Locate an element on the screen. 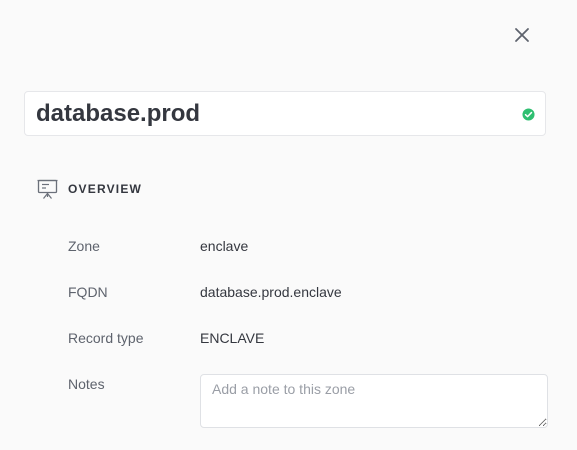 The image size is (577, 450). record-title: database.prod is located at coordinates (118, 113).